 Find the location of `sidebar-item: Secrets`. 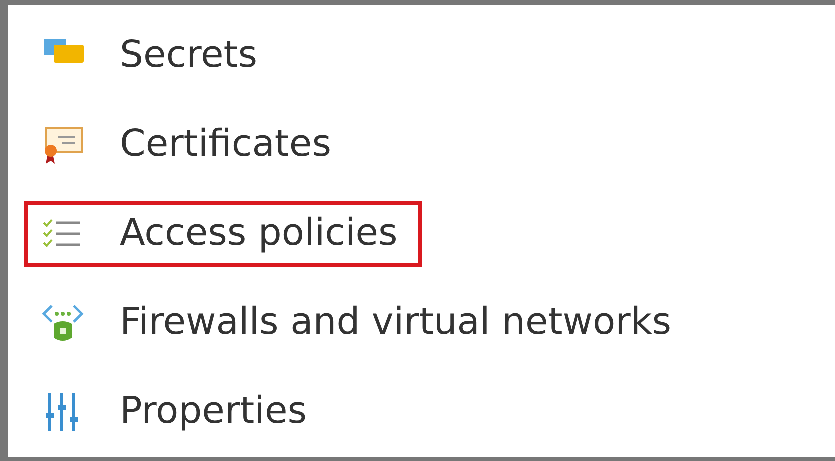

sidebar-item: Secrets is located at coordinates (153, 55).